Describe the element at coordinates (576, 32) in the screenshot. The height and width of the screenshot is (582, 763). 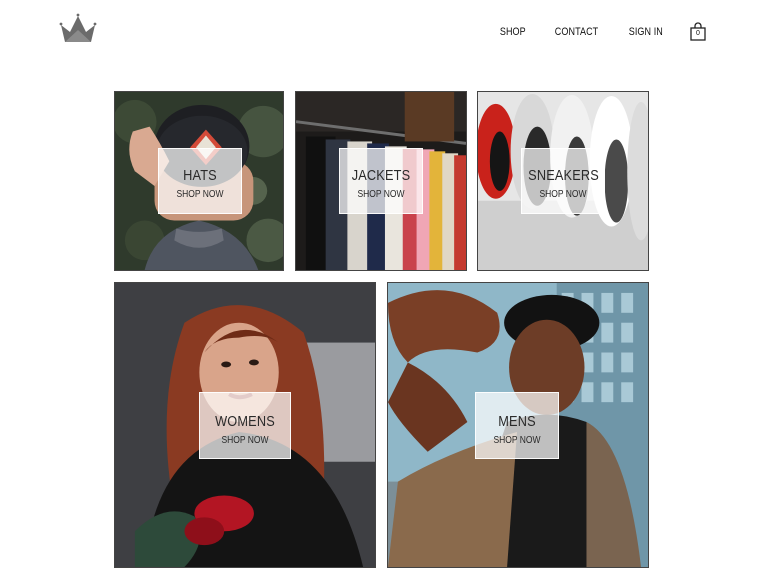
I see `nav-contact-link: CONTACT` at that location.